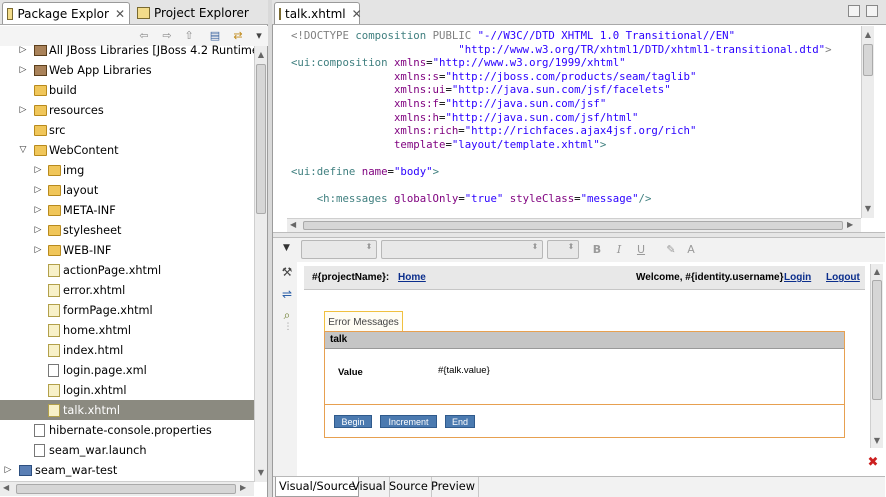 The height and width of the screenshot is (497, 886). I want to click on code-line: <ui:define name="body">, so click(365, 171).